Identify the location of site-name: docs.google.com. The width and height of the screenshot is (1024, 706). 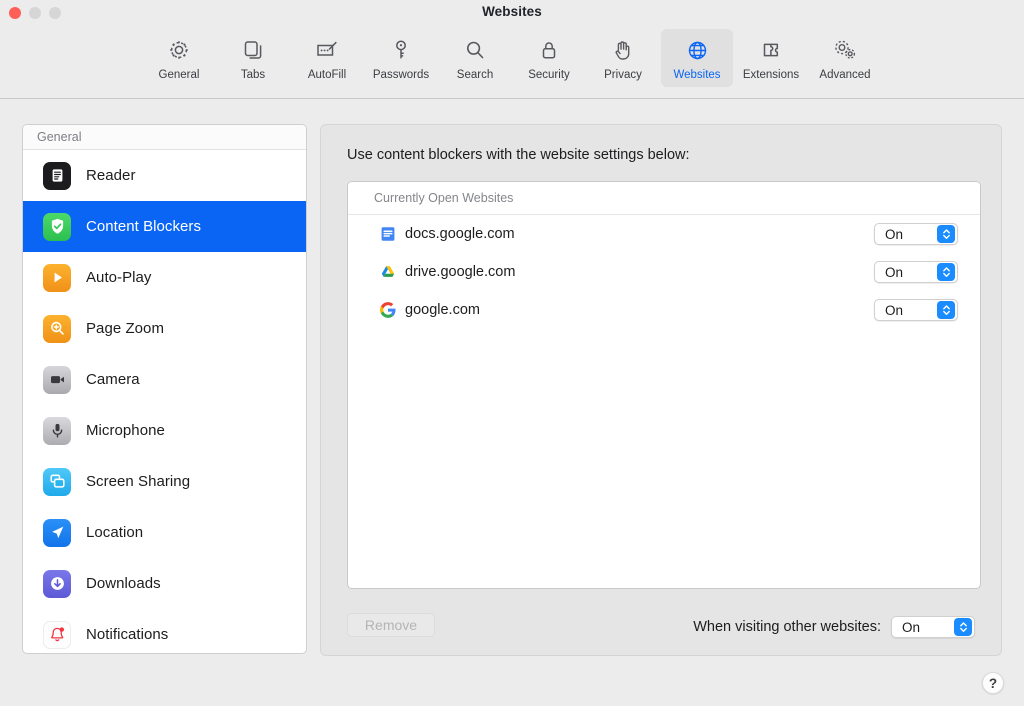
(460, 234).